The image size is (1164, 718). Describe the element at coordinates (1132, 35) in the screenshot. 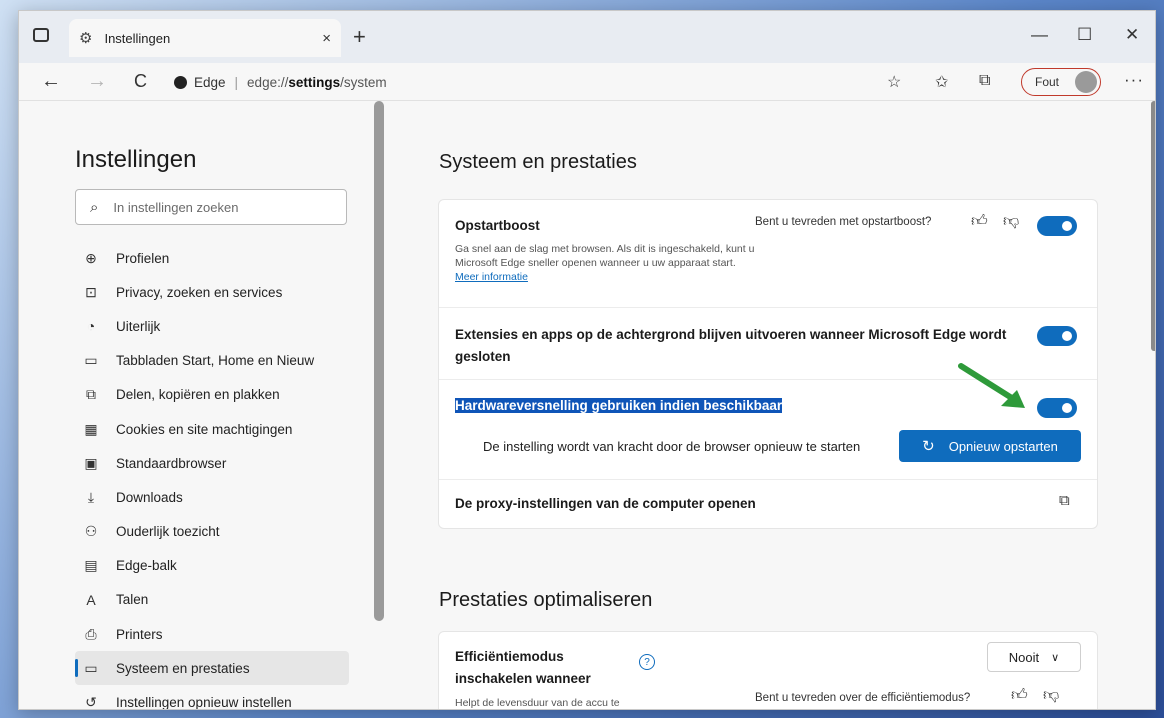

I see `close-window-button: ✕` at that location.